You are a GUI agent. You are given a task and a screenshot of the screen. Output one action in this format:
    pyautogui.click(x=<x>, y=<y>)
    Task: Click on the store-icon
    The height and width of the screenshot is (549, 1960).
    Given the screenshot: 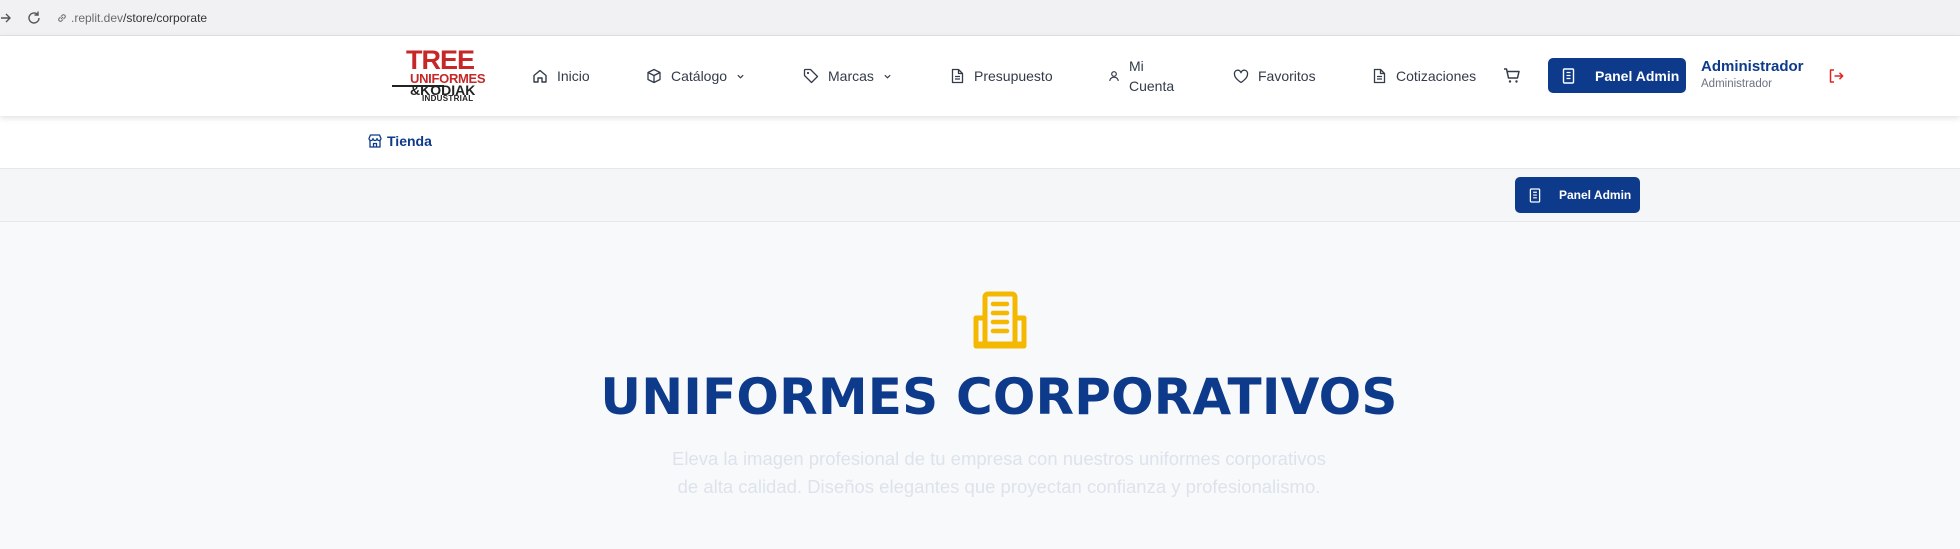 What is the action you would take?
    pyautogui.click(x=375, y=141)
    